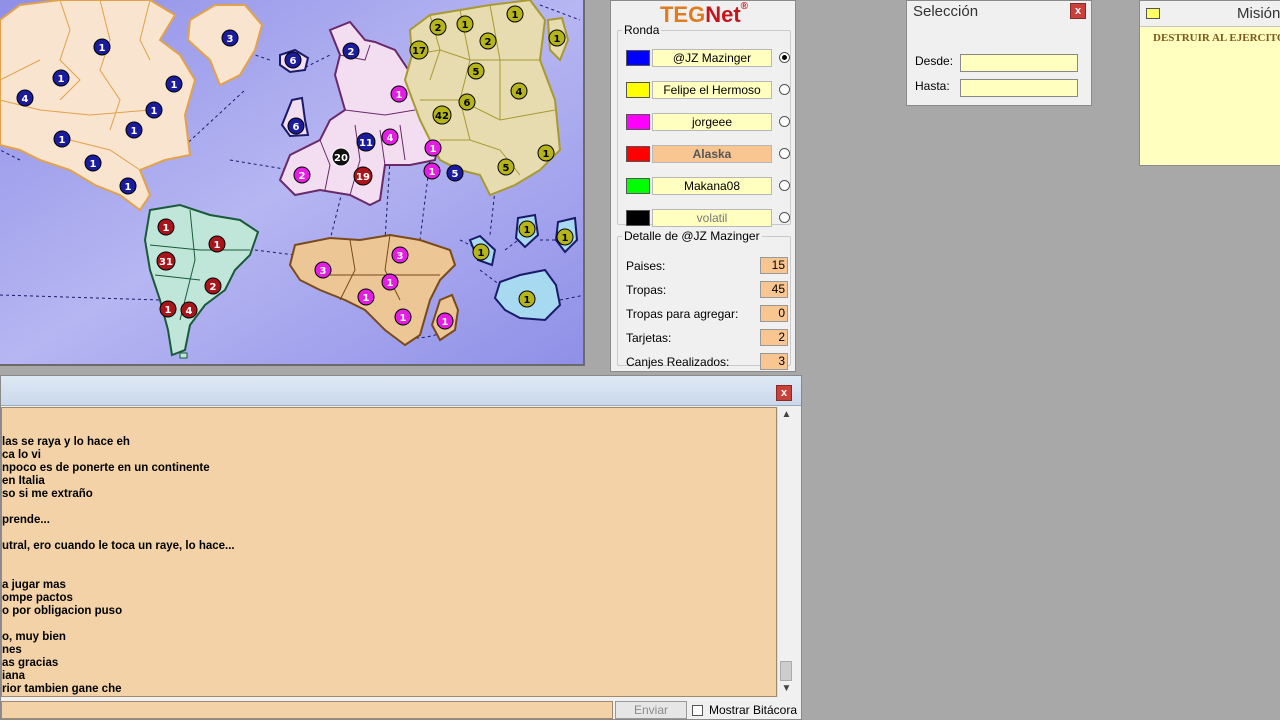 The image size is (1280, 720). I want to click on territory-falklands, so click(183, 355).